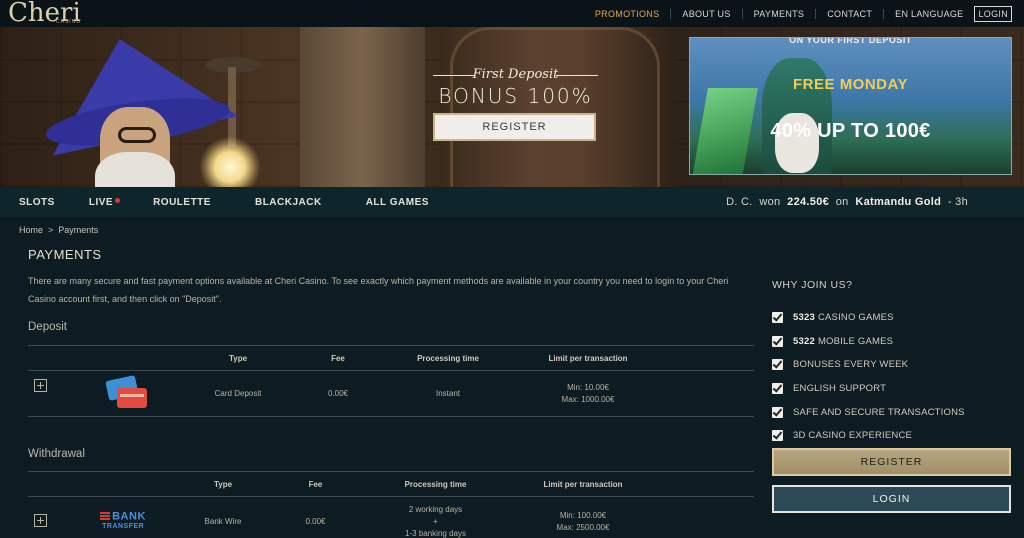  Describe the element at coordinates (435, 484) in the screenshot. I see `withdrawal-col-processing: Processing time` at that location.